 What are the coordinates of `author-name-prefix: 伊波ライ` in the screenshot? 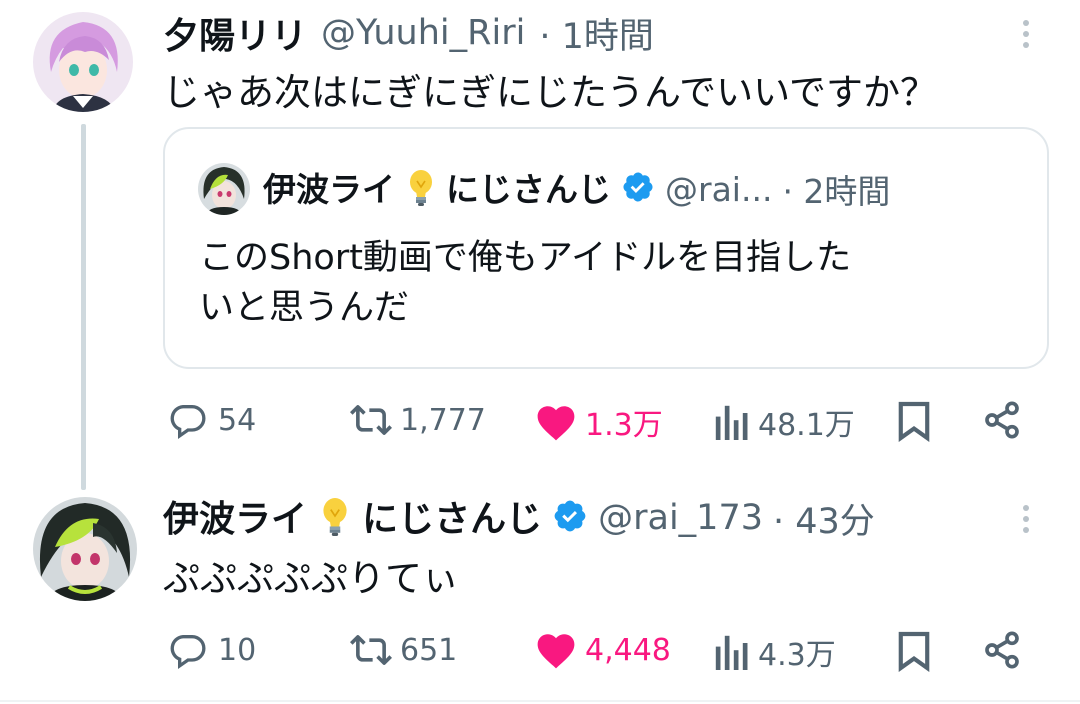 It's located at (235, 520).